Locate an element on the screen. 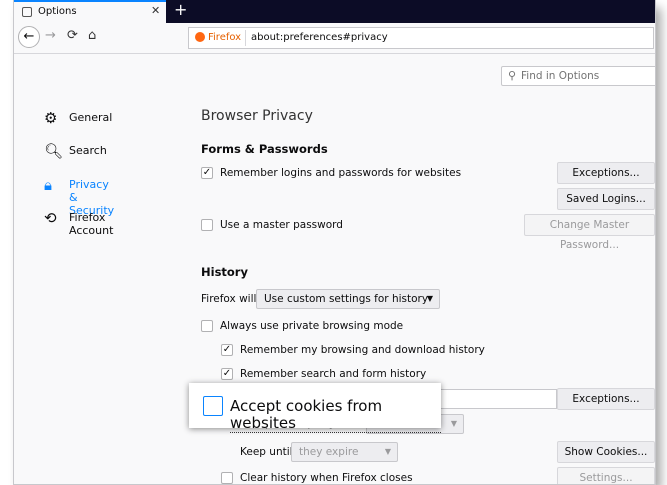 The width and height of the screenshot is (667, 485). history-mode-value: Use custom settings for history is located at coordinates (346, 299).